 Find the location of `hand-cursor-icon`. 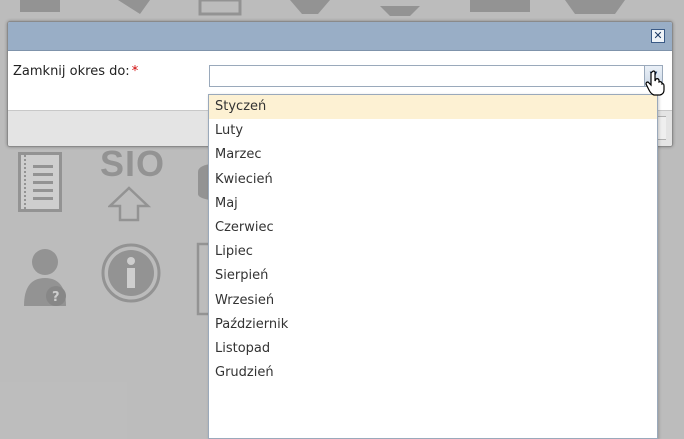

hand-cursor-icon is located at coordinates (655, 83).